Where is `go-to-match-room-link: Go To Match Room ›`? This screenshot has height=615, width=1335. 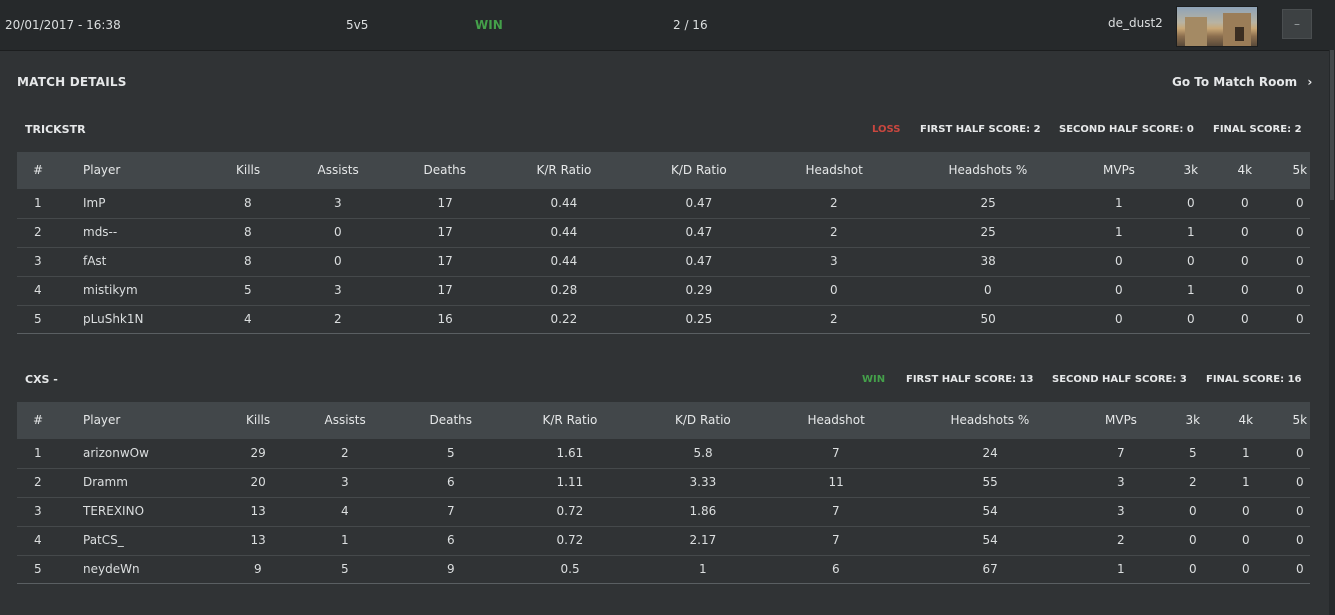
go-to-match-room-link: Go To Match Room › is located at coordinates (1242, 82).